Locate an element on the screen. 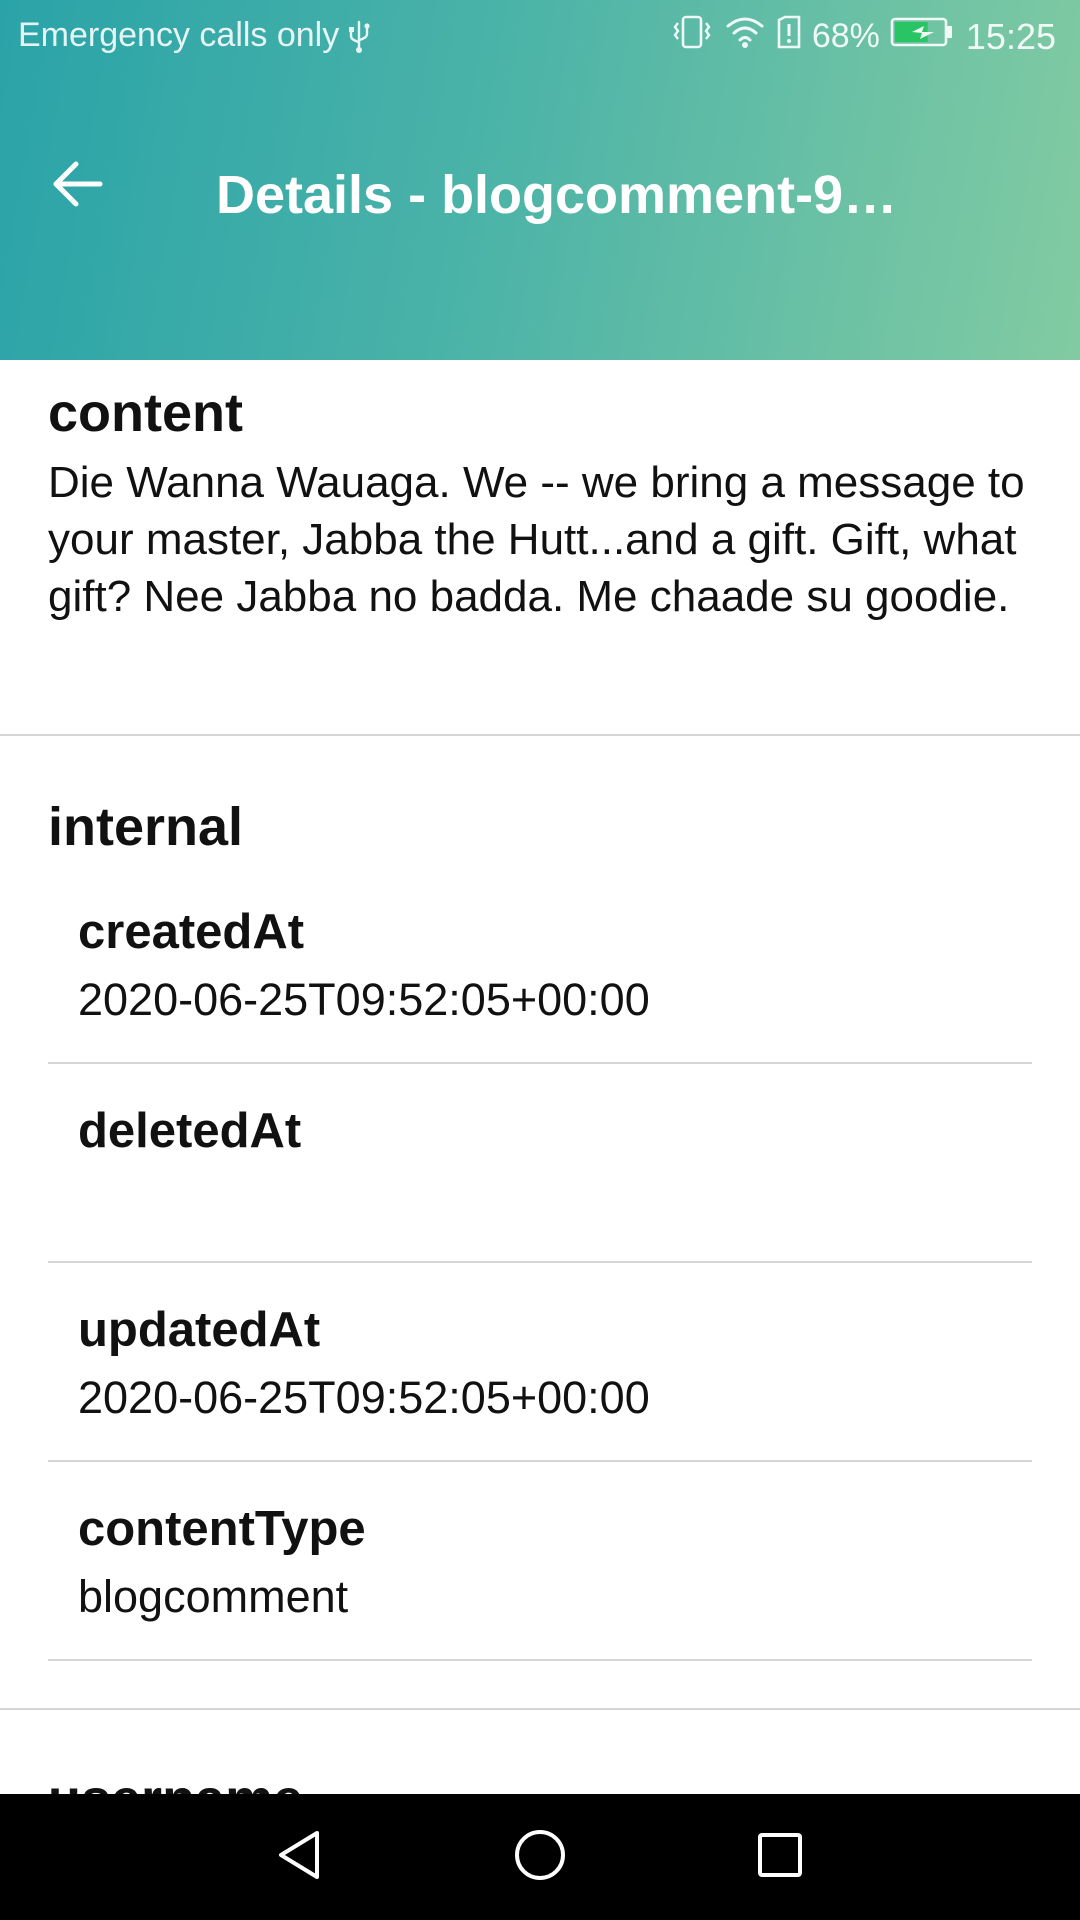 The width and height of the screenshot is (1080, 1920). status-left: Emergency calls only is located at coordinates (194, 35).